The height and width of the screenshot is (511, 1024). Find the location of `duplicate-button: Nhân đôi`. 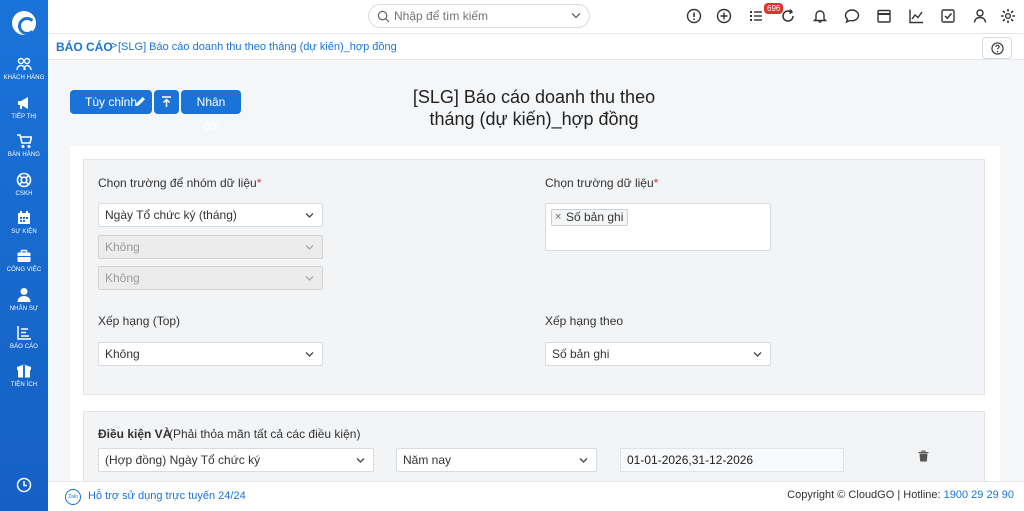

duplicate-button: Nhân đôi is located at coordinates (211, 111).